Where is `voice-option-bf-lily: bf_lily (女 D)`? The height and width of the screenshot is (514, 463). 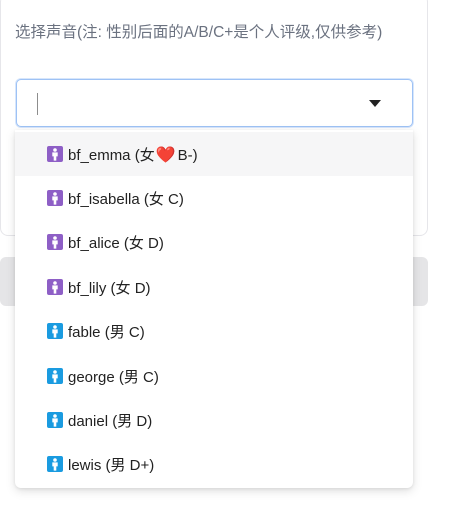
voice-option-bf-lily: bf_lily (女 D) is located at coordinates (214, 287).